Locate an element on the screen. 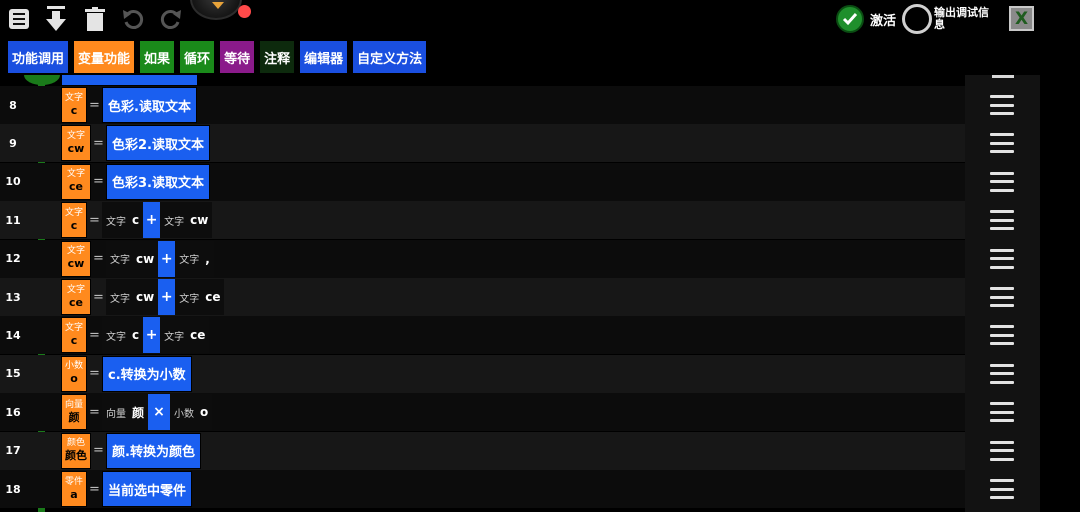 The height and width of the screenshot is (512, 1080). code-row: 11 文字 c = 文字 c + 文字 cw is located at coordinates (520, 220).